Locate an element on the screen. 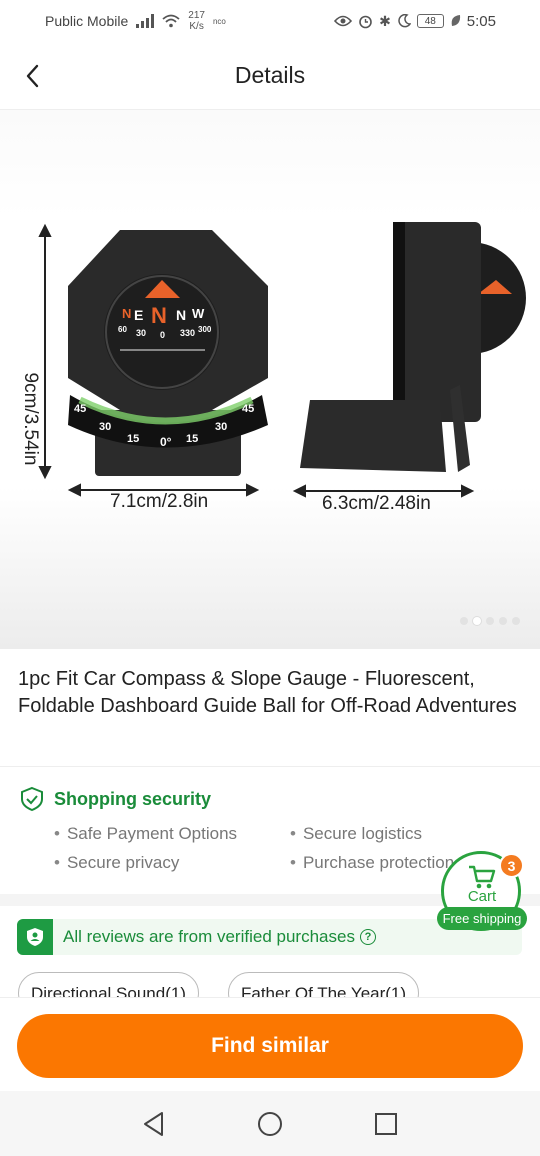  verified-reviews-text: All reviews are from verified purchases is located at coordinates (209, 936).